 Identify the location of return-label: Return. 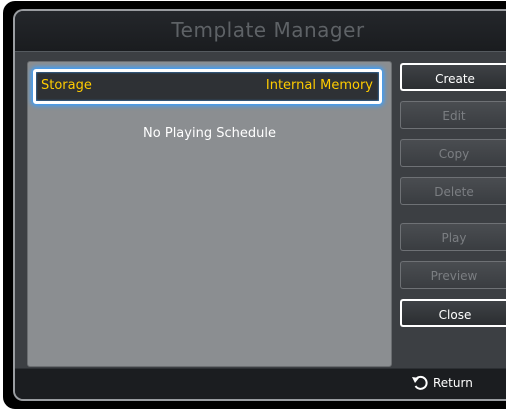
(453, 383).